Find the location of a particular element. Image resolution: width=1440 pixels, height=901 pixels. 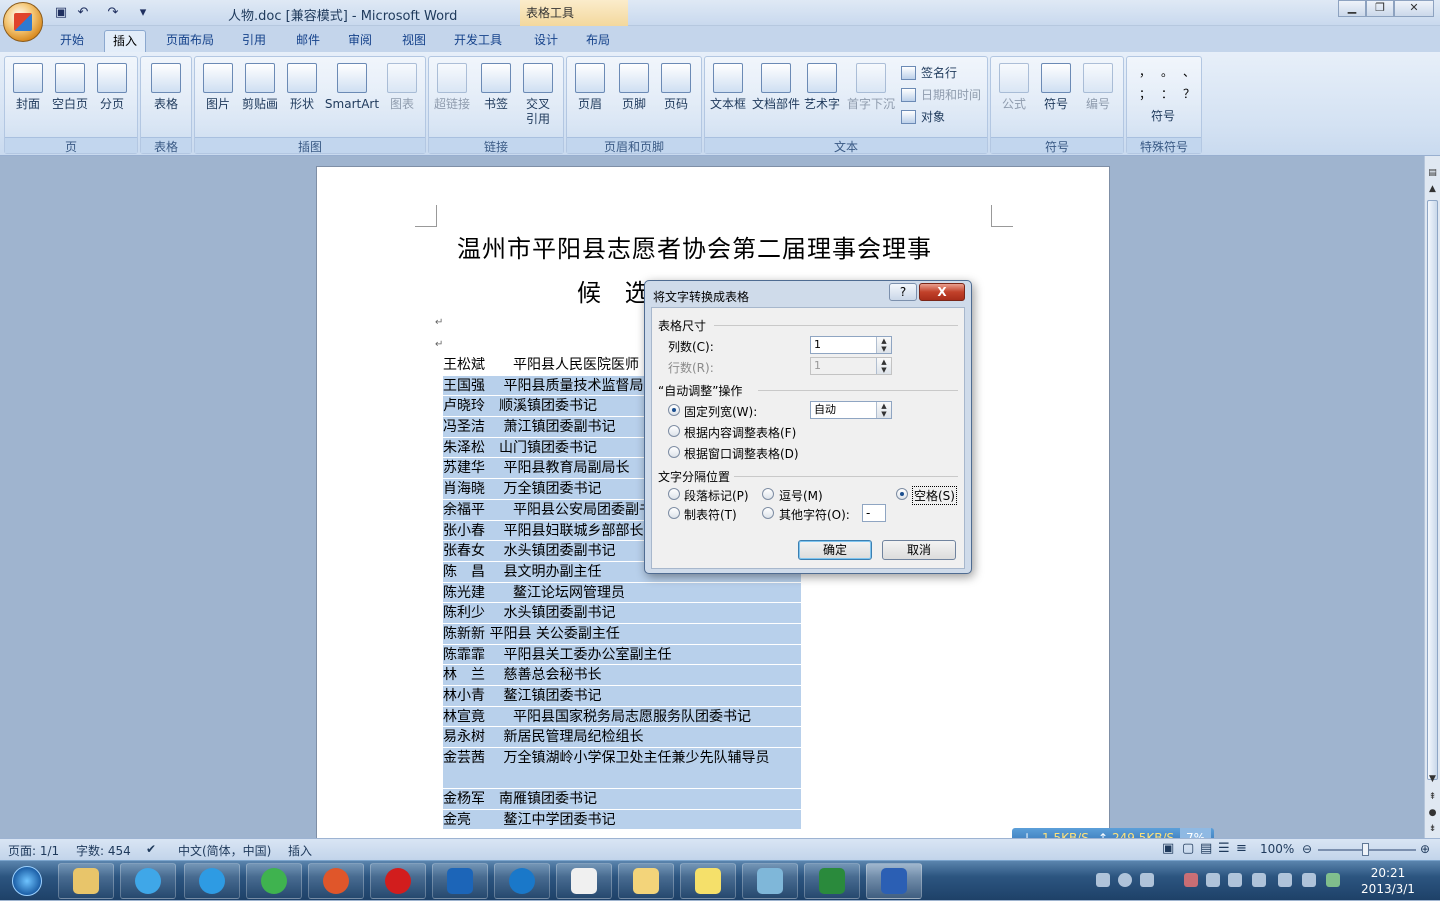

minimize-button: ▁ is located at coordinates (1352, 8).